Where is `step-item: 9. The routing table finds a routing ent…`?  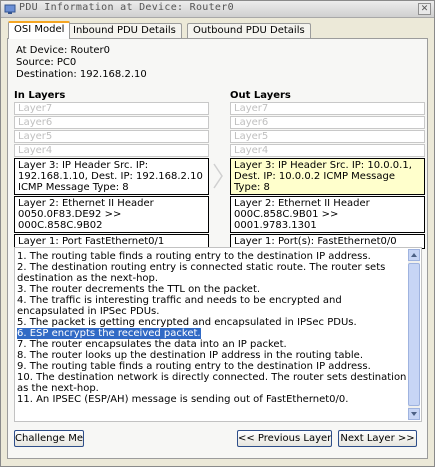
step-item: 9. The routing table finds a routing ent… is located at coordinates (194, 366).